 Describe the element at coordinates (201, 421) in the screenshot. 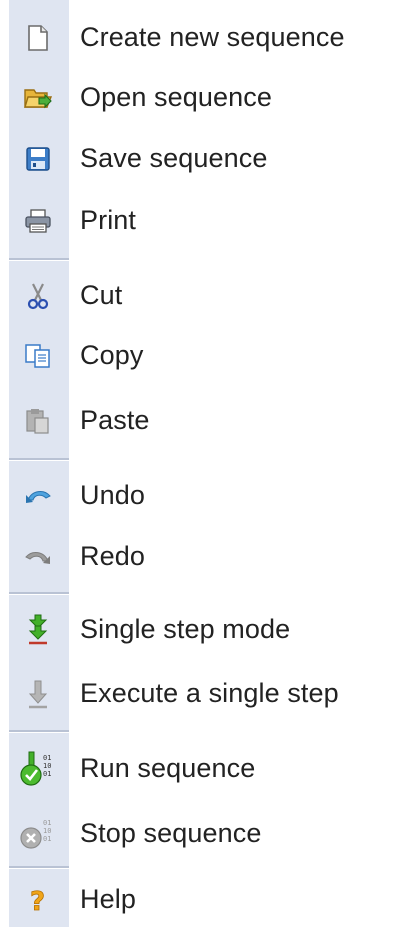

I see `menu-item-paste: Paste` at that location.